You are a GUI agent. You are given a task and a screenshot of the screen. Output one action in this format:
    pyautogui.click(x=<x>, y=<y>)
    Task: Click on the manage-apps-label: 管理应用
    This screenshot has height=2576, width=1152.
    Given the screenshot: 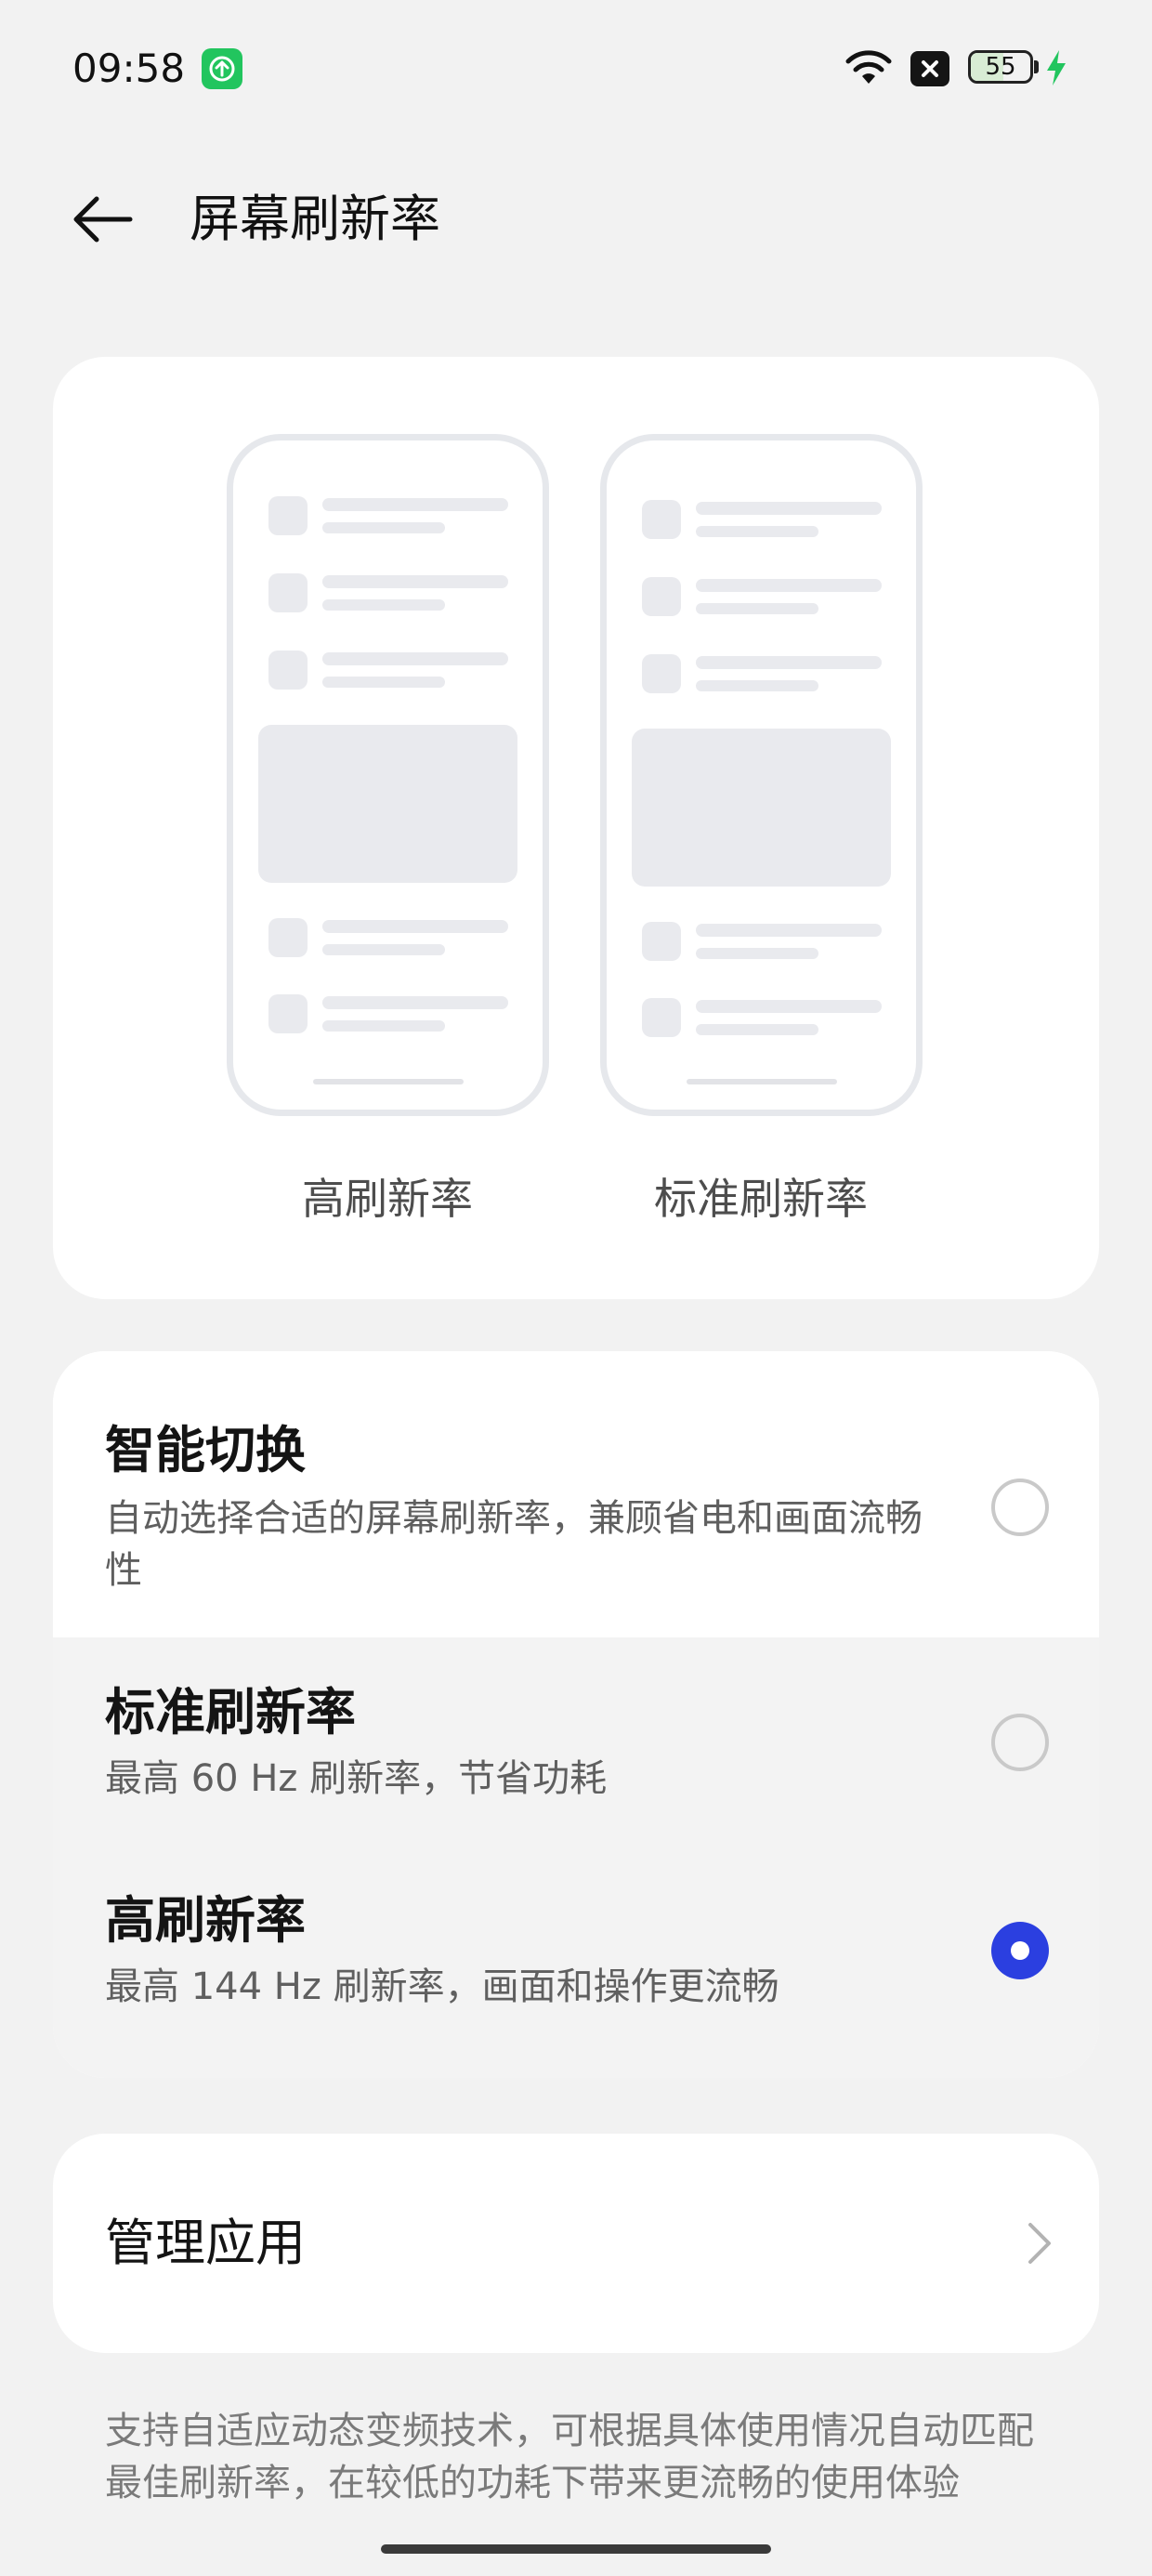 What is the action you would take?
    pyautogui.click(x=205, y=2243)
    